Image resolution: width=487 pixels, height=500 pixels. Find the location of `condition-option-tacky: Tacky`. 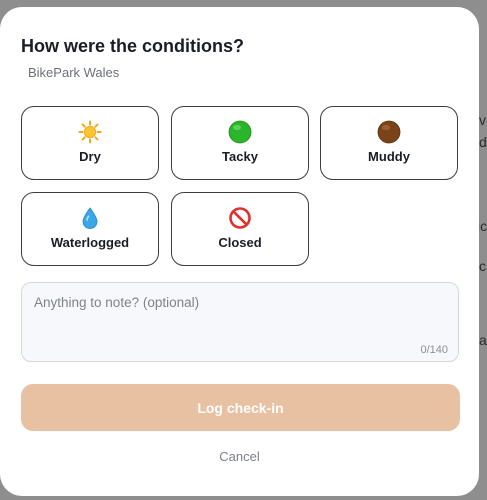

condition-option-tacky: Tacky is located at coordinates (240, 143).